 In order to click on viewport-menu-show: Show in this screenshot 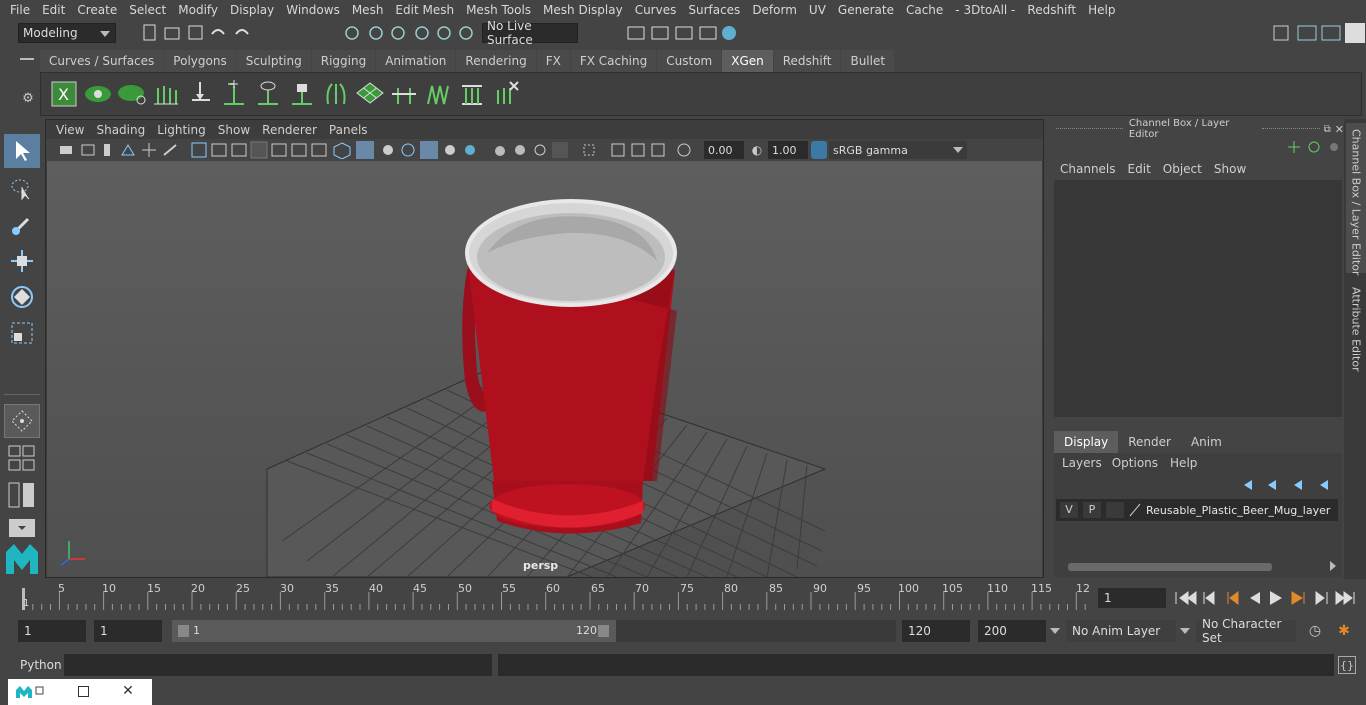, I will do `click(234, 130)`.